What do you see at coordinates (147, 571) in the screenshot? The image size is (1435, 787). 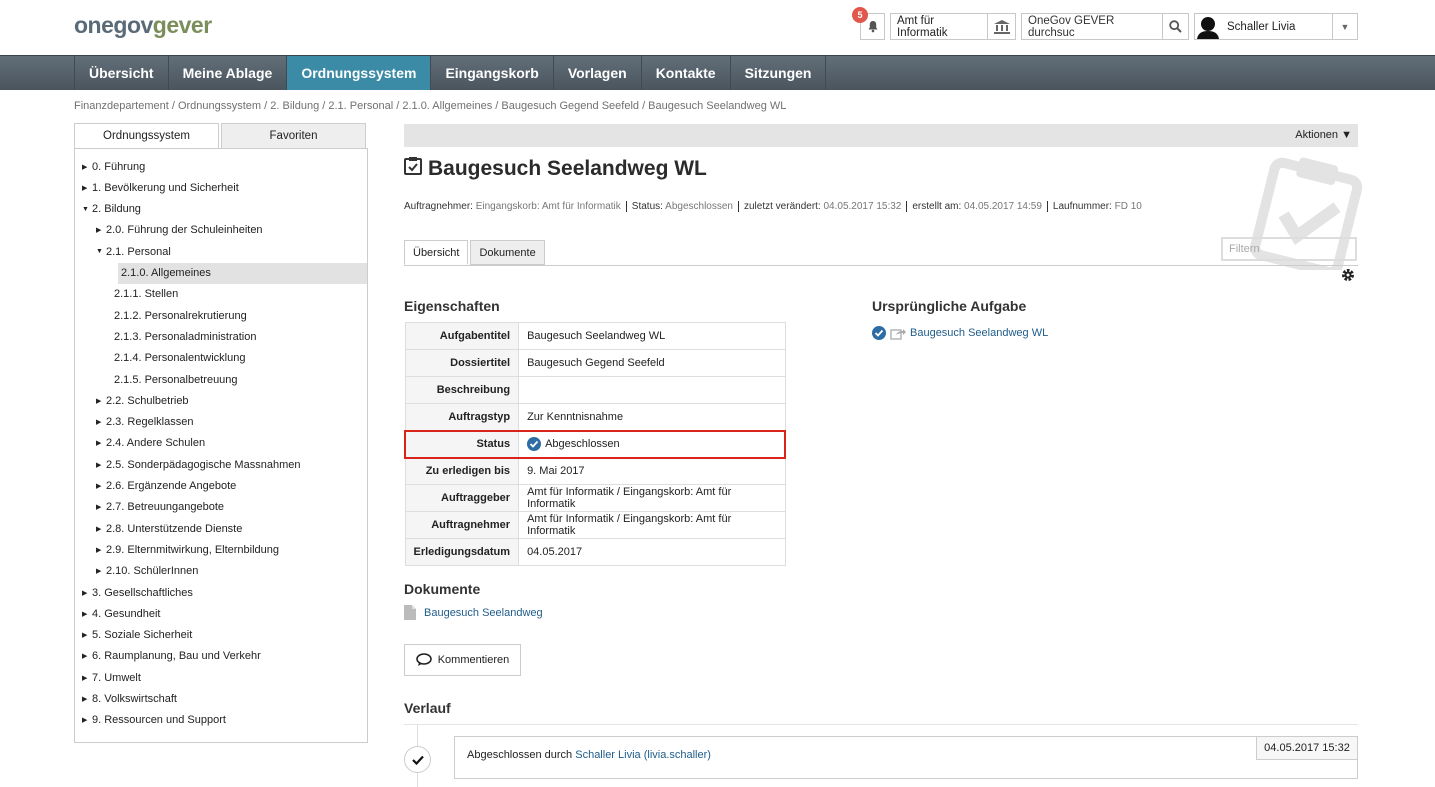 I see `tree-node: ▶ 2.10. SchülerInnen` at bounding box center [147, 571].